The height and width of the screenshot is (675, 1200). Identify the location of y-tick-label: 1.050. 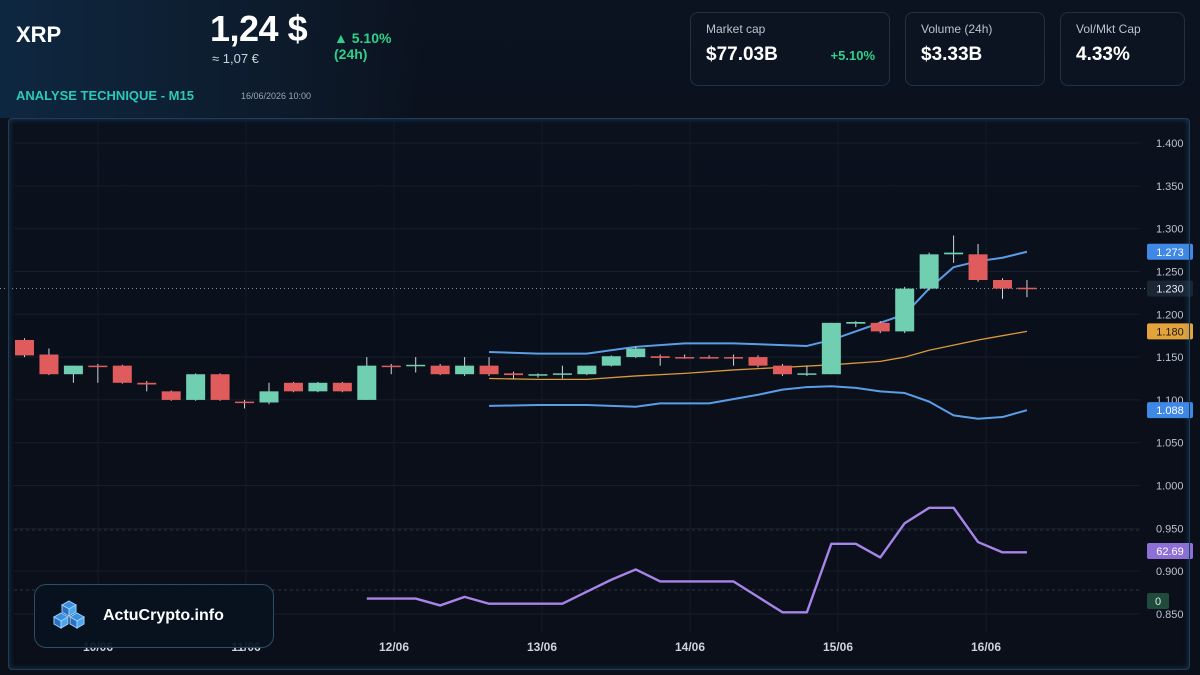
(1170, 444).